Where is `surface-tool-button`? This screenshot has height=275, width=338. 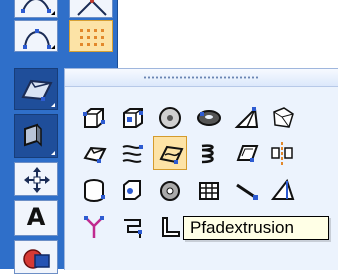
surface-tool-button is located at coordinates (36, 136).